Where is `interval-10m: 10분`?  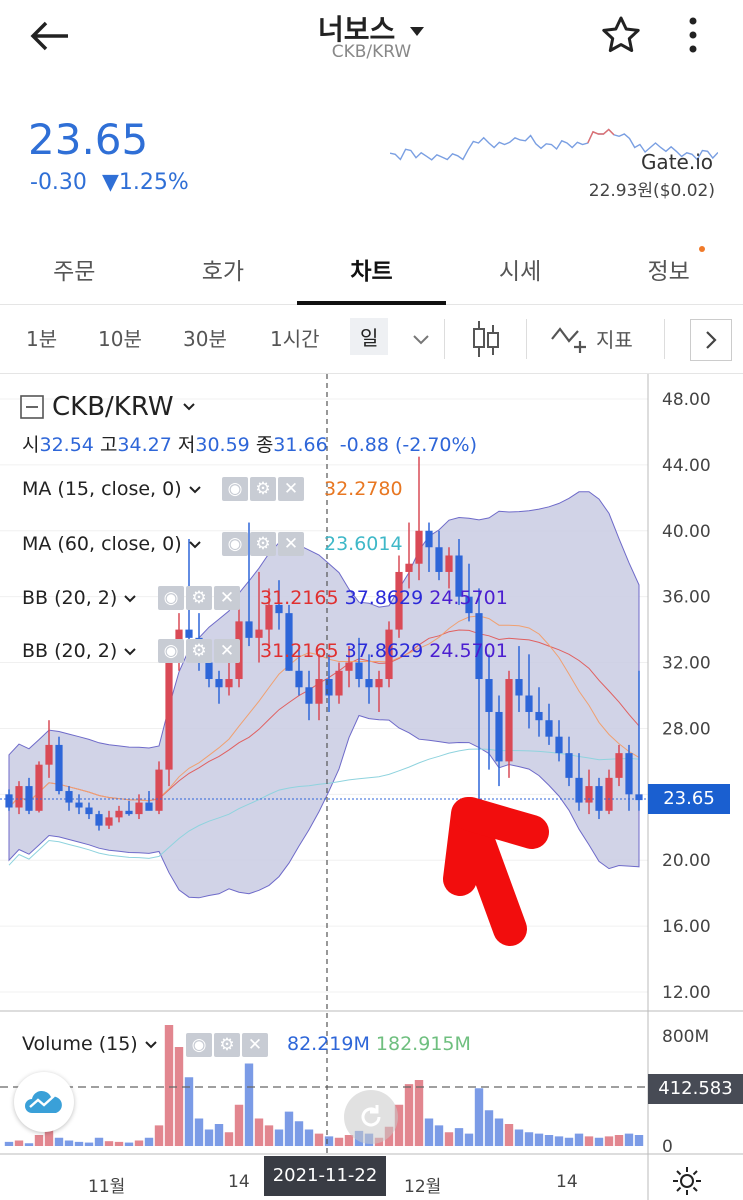 interval-10m: 10분 is located at coordinates (120, 337).